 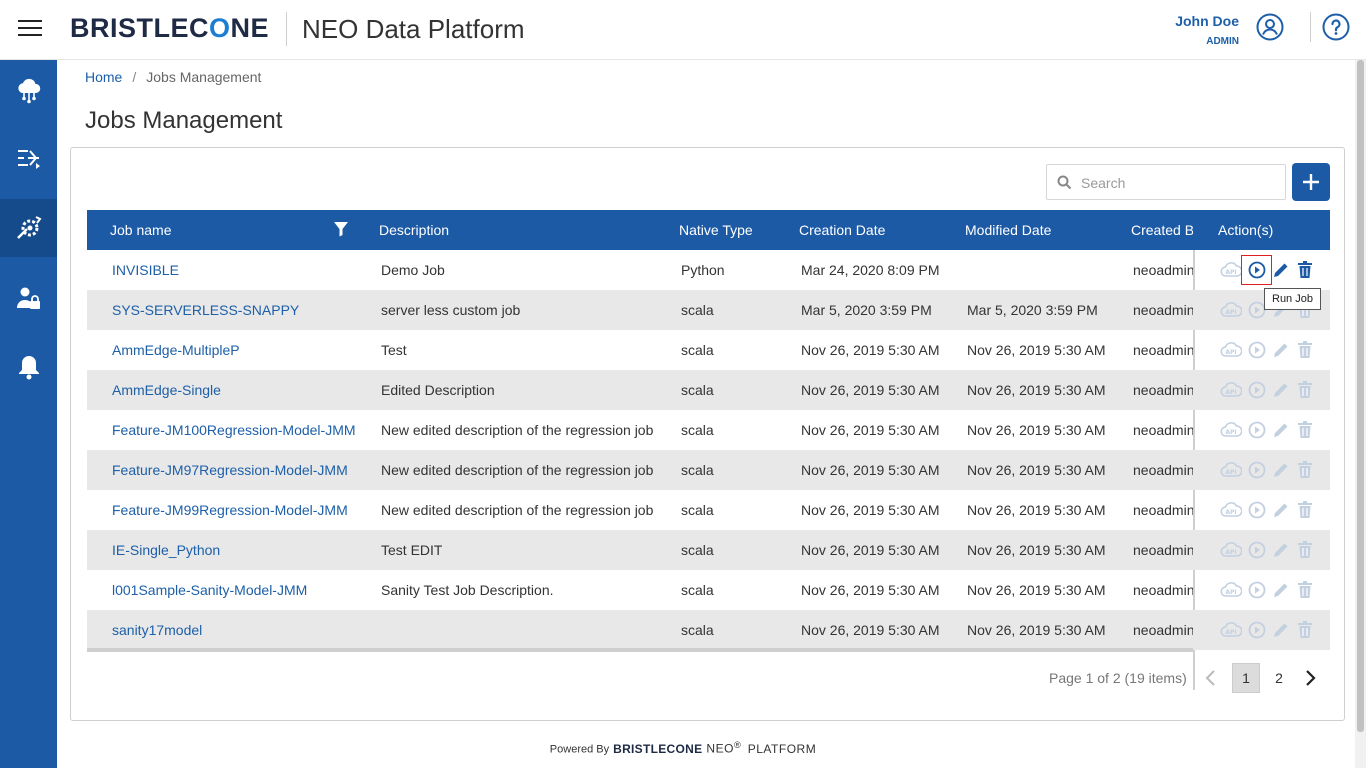 I want to click on page-scrollbar, so click(x=1360, y=414).